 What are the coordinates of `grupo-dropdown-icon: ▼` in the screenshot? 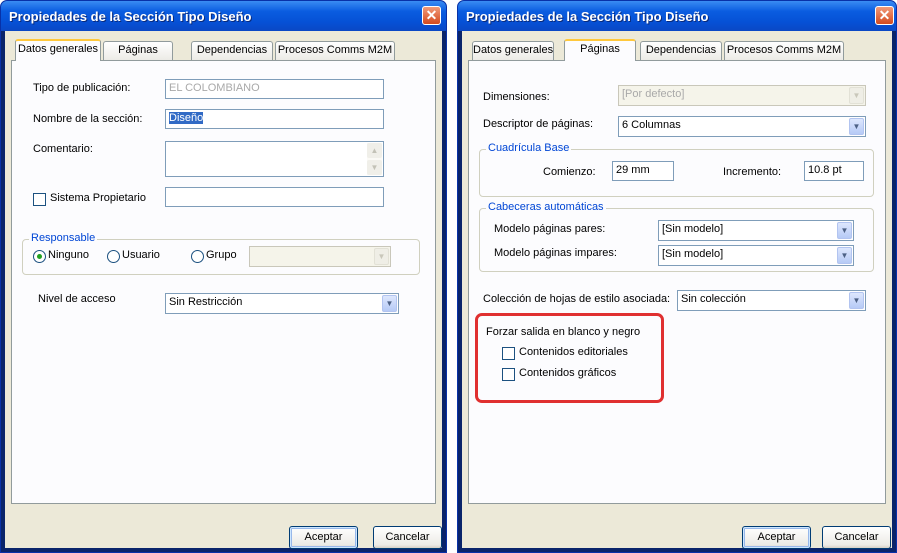 It's located at (381, 256).